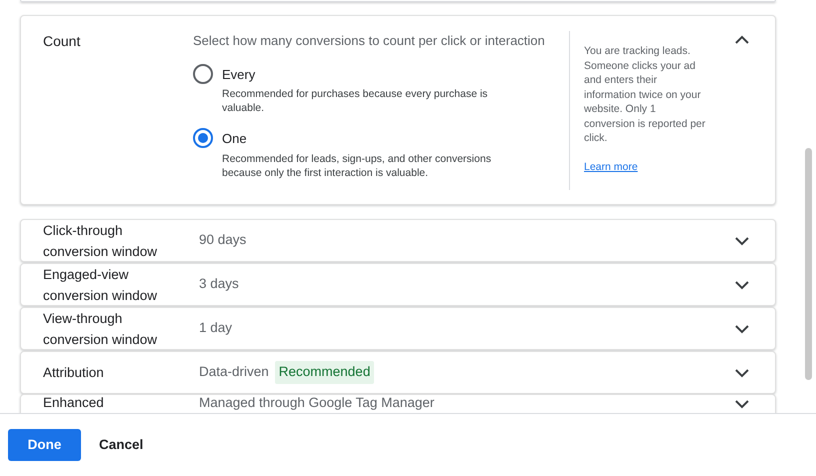 The width and height of the screenshot is (816, 476). What do you see at coordinates (808, 264) in the screenshot?
I see `scrollbar-thumb` at bounding box center [808, 264].